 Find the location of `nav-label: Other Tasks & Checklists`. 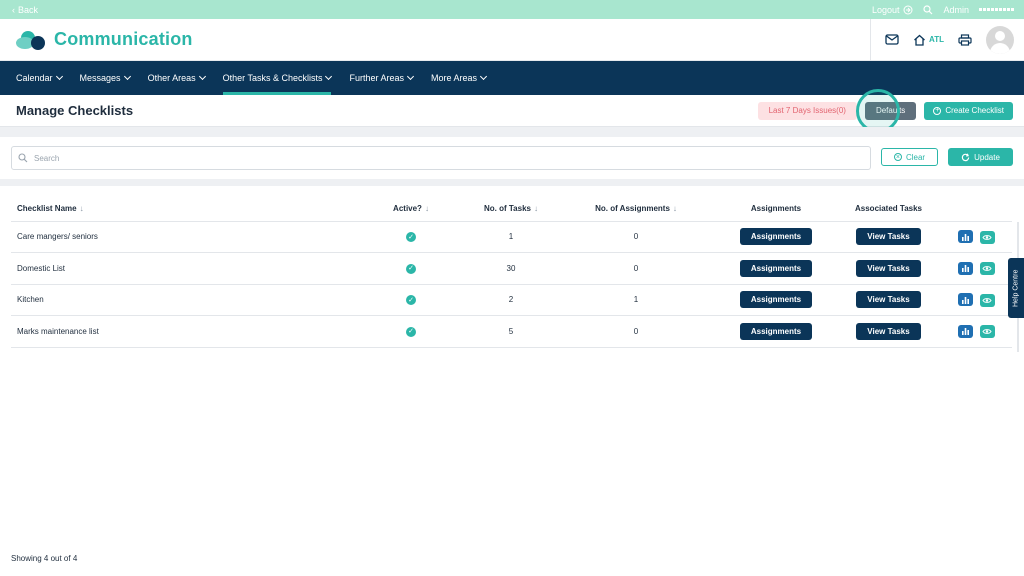

nav-label: Other Tasks & Checklists is located at coordinates (272, 78).